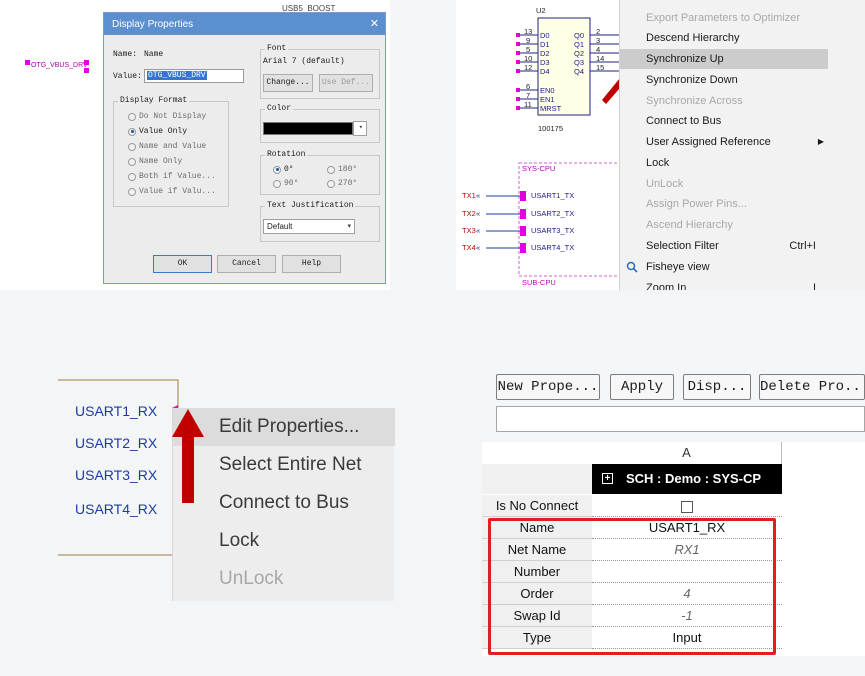 The image size is (865, 676). What do you see at coordinates (194, 76) in the screenshot?
I see `value-field: OTG_VBUS_DRV` at bounding box center [194, 76].